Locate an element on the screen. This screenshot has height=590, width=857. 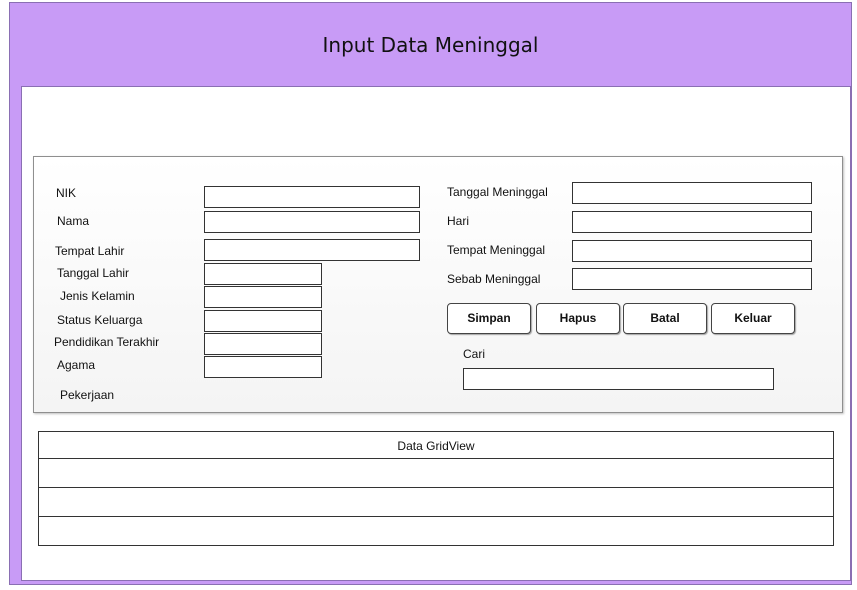
pekerjaan-label: Pekerjaan is located at coordinates (87, 395).